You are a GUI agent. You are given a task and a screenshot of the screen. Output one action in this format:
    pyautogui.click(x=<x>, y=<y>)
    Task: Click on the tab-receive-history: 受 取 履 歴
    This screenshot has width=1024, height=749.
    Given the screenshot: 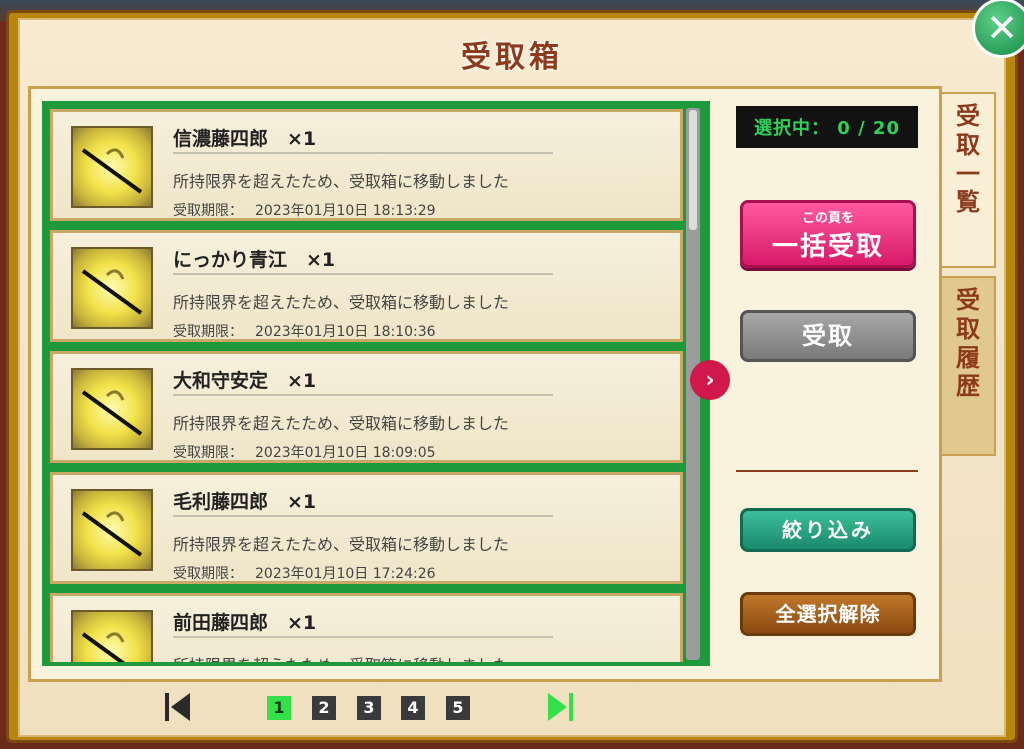 What is the action you would take?
    pyautogui.click(x=969, y=366)
    